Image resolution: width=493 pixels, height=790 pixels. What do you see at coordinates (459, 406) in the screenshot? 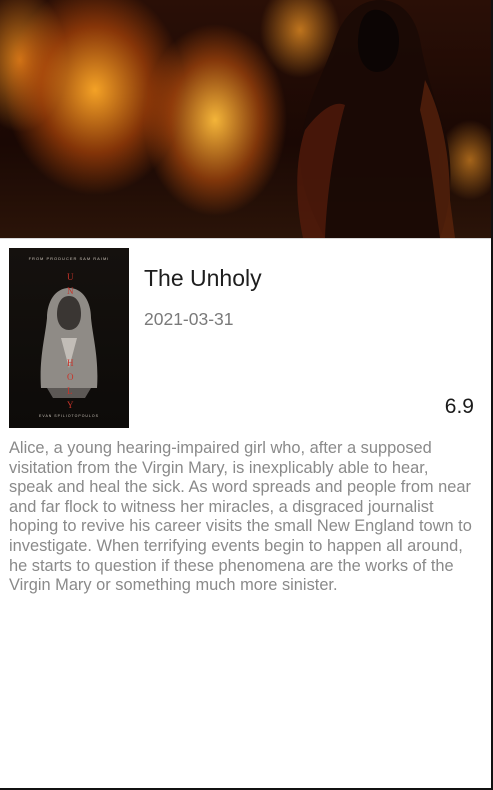
I see `movie-rating: 6.9` at bounding box center [459, 406].